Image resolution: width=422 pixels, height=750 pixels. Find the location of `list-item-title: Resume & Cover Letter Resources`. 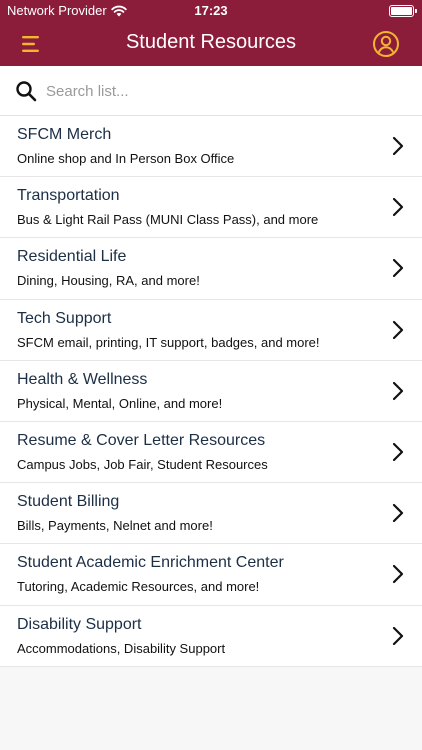

list-item-title: Resume & Cover Letter Resources is located at coordinates (141, 440).